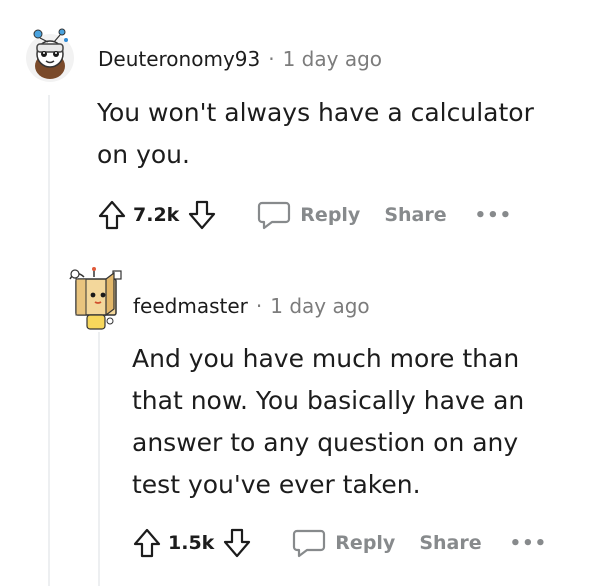 The image size is (599, 586). I want to click on comment-body-line: You won't always have a calculator, so click(315, 112).